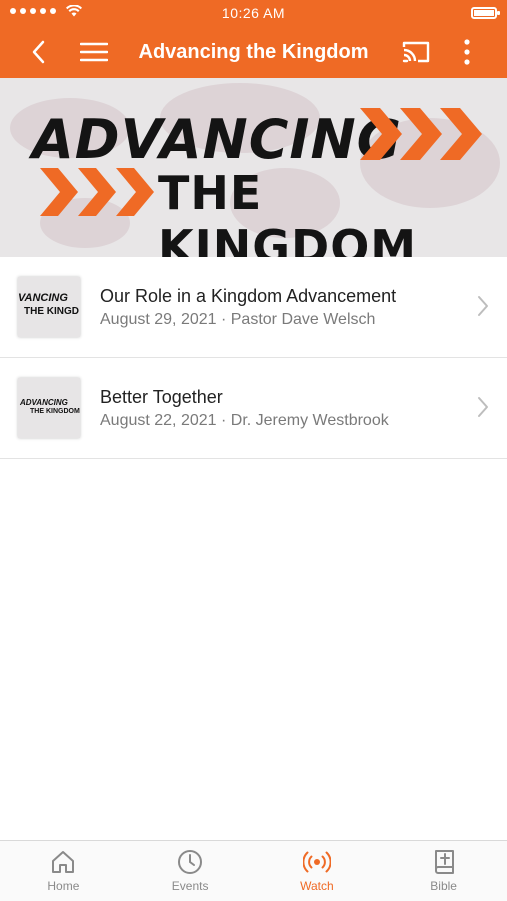  I want to click on home-icon, so click(63, 862).